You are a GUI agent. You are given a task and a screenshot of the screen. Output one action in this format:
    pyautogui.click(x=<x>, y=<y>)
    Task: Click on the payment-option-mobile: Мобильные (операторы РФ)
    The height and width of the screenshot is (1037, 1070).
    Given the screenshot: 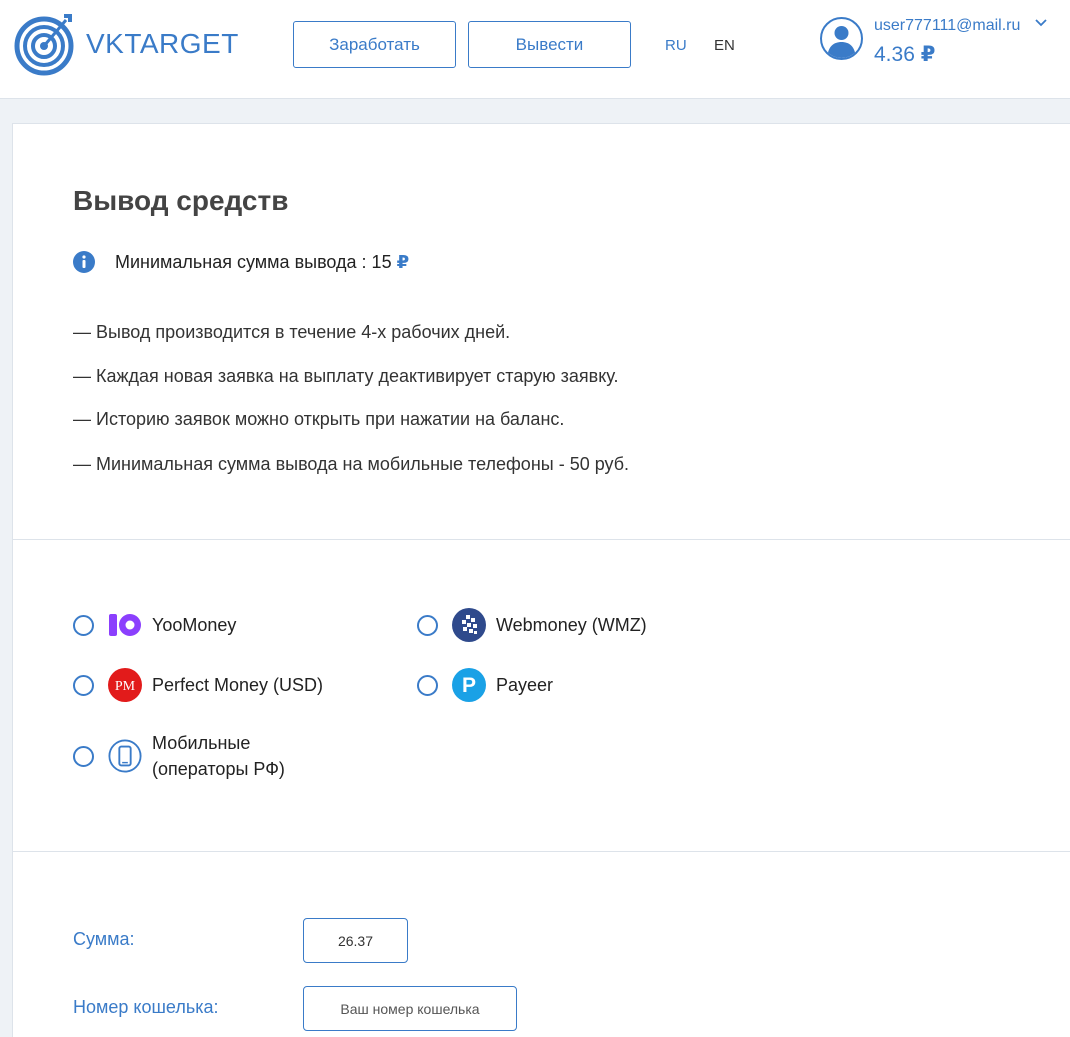 What is the action you would take?
    pyautogui.click(x=179, y=756)
    